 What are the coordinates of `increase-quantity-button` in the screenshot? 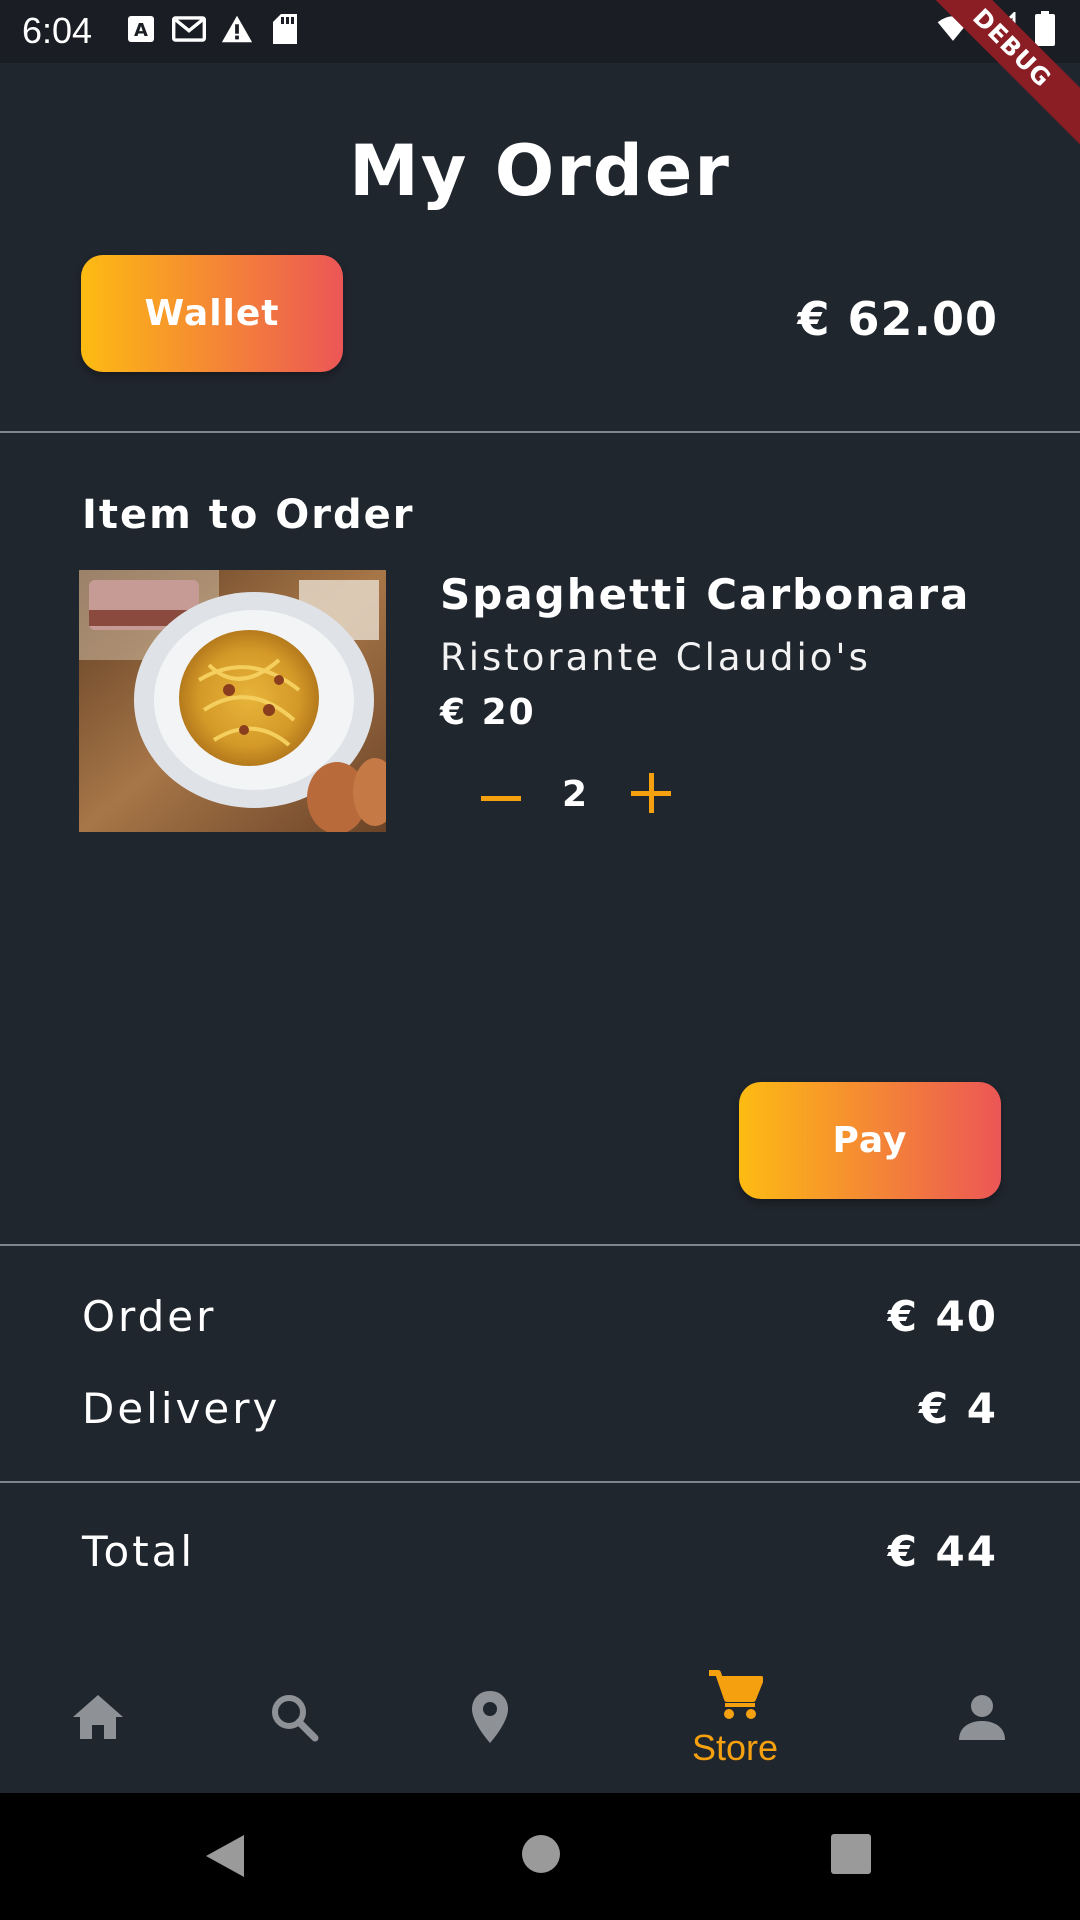 It's located at (651, 795).